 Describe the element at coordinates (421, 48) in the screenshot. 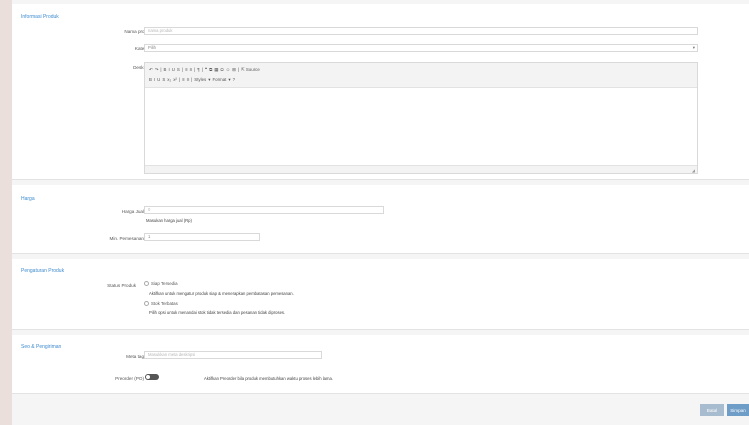

I see `kategori-select: Pilih ▾` at that location.